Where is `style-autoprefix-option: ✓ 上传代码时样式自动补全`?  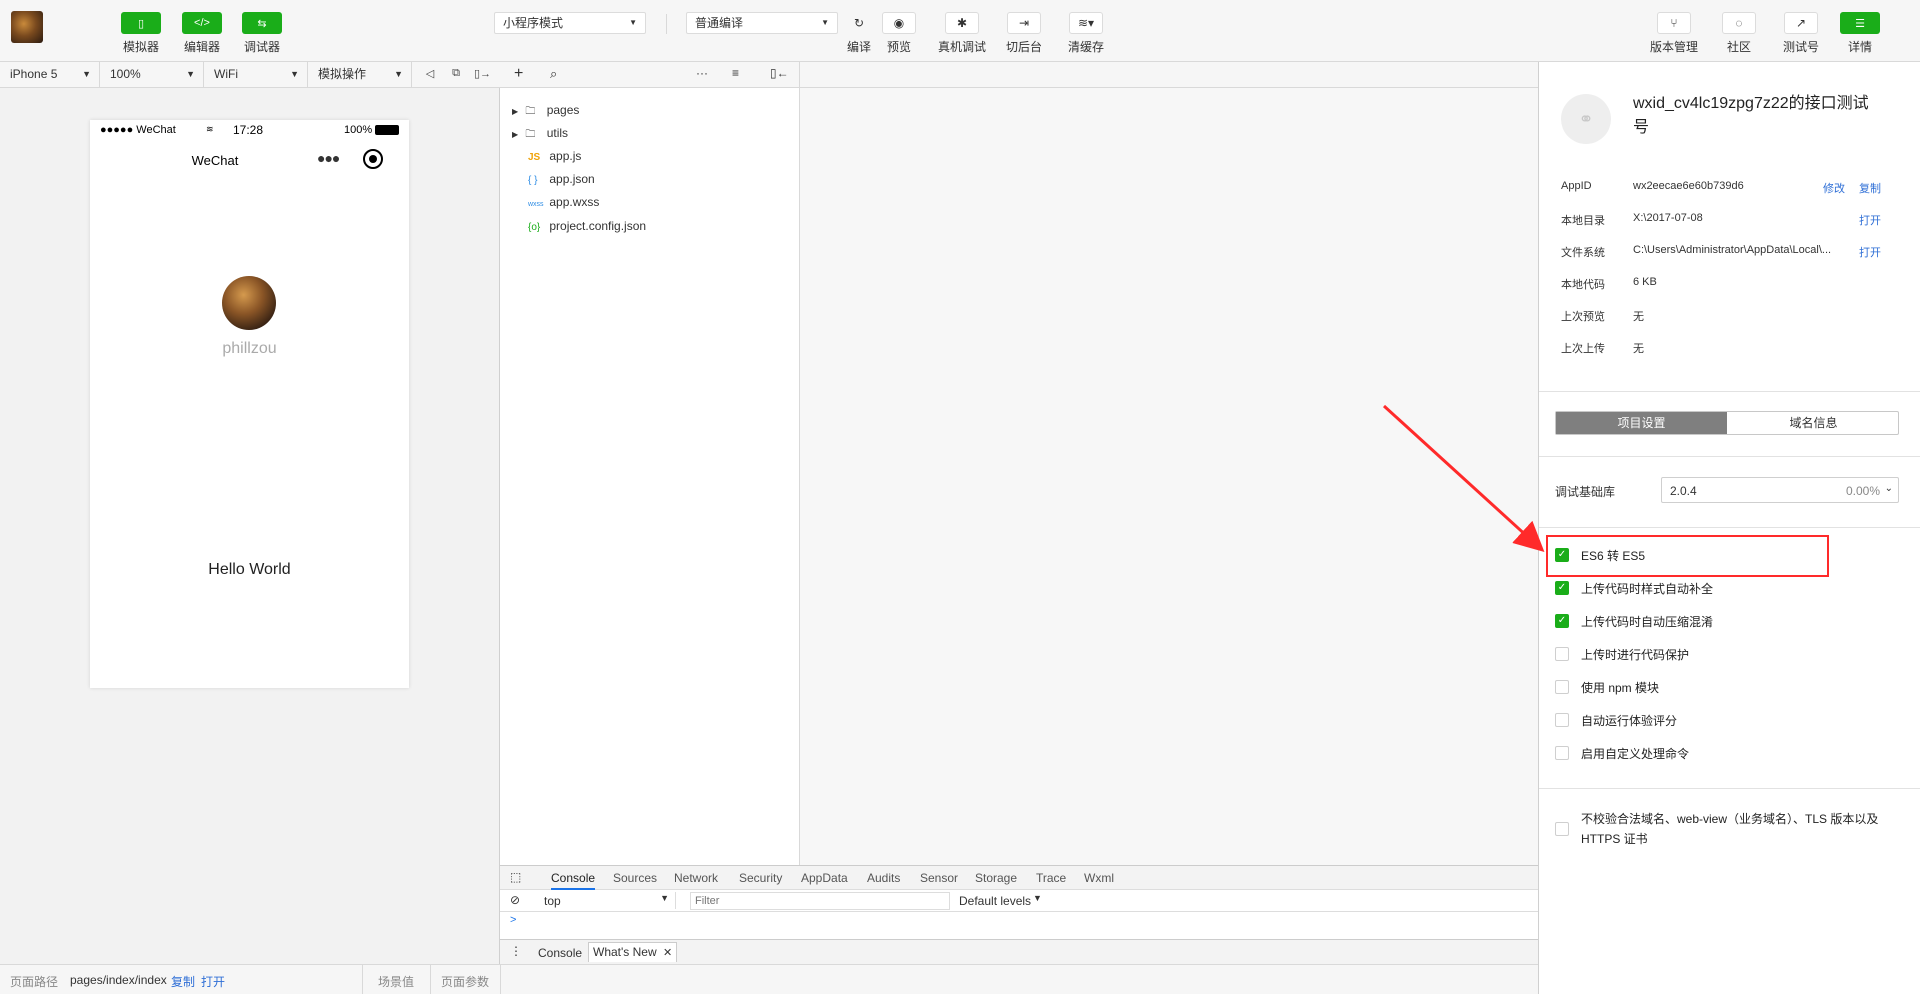 style-autoprefix-option: ✓ 上传代码时样式自动补全 is located at coordinates (1730, 588).